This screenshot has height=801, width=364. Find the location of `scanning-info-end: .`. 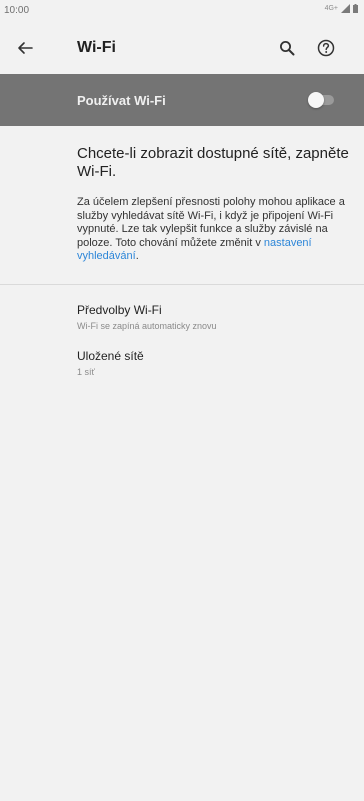

scanning-info-end: . is located at coordinates (137, 256).